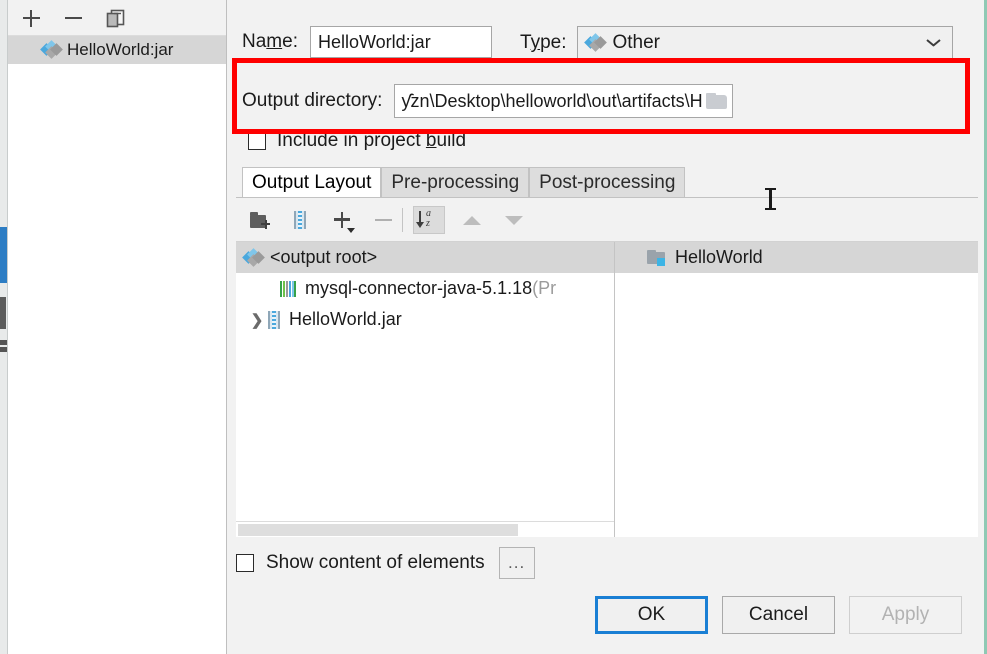 The image size is (987, 654). I want to click on tree-row-label: HelloWorld.jar, so click(345, 319).